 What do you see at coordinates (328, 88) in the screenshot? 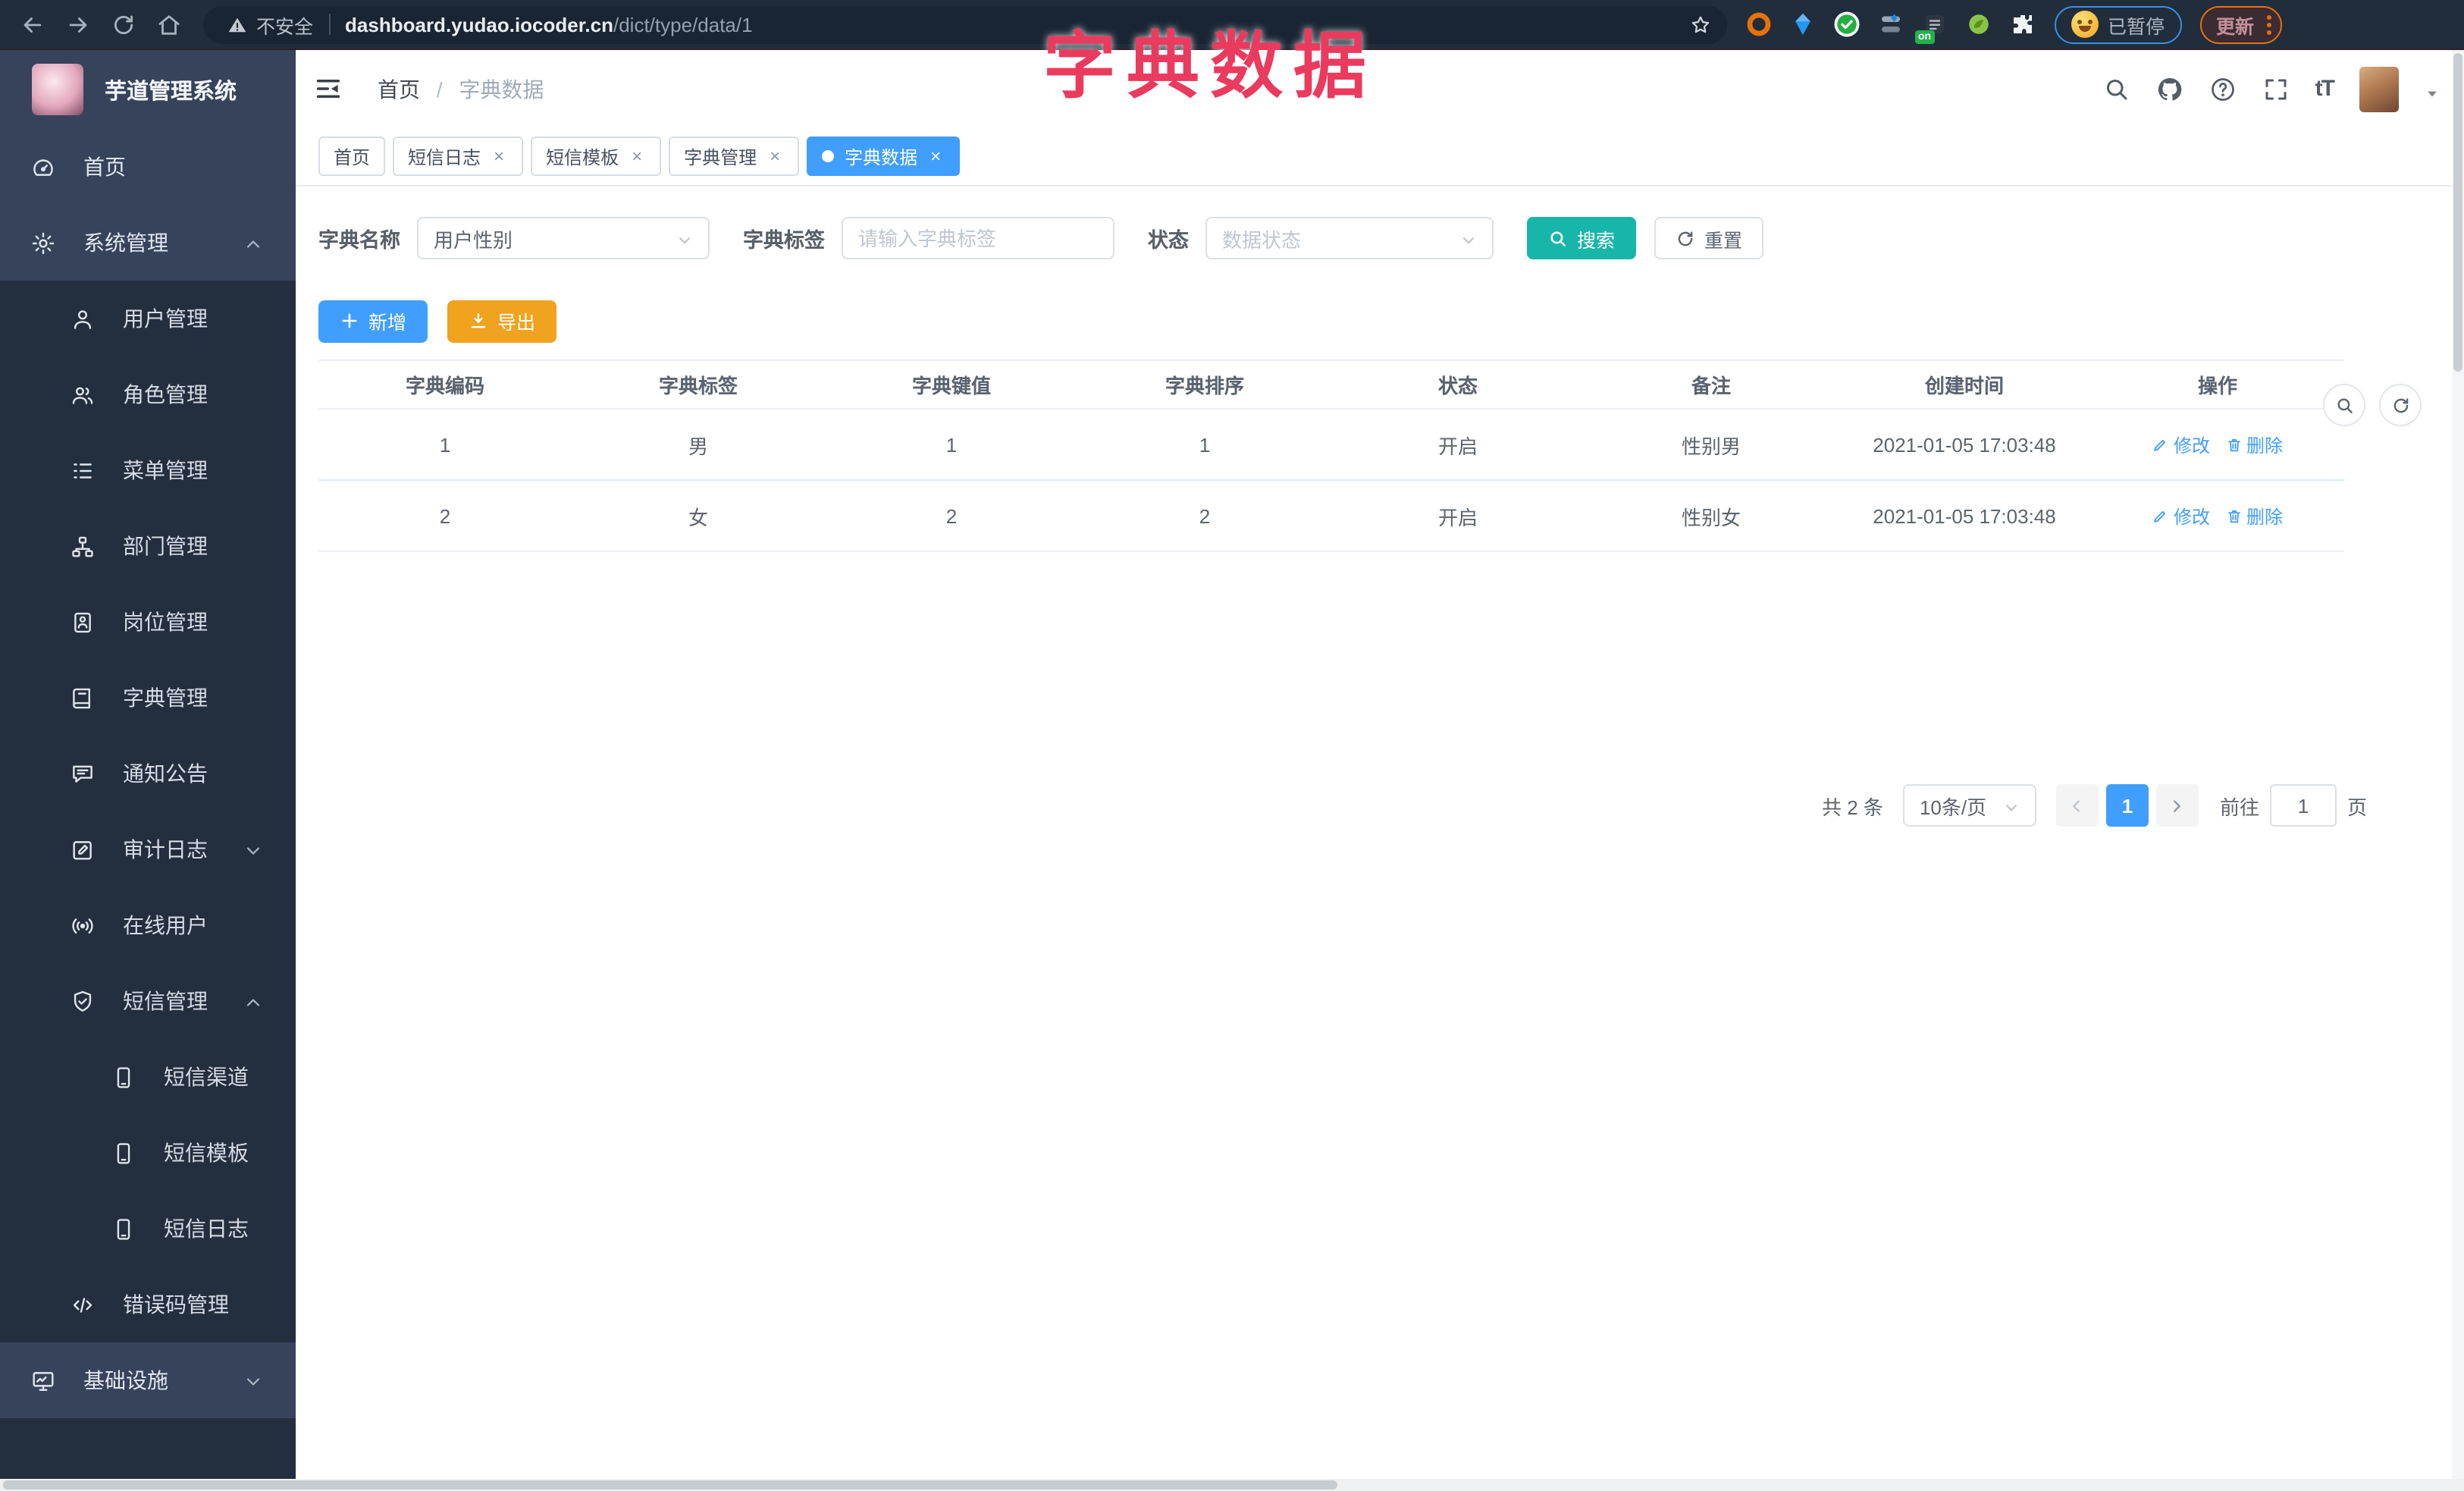
I see `collapse-sidebar-icon` at bounding box center [328, 88].